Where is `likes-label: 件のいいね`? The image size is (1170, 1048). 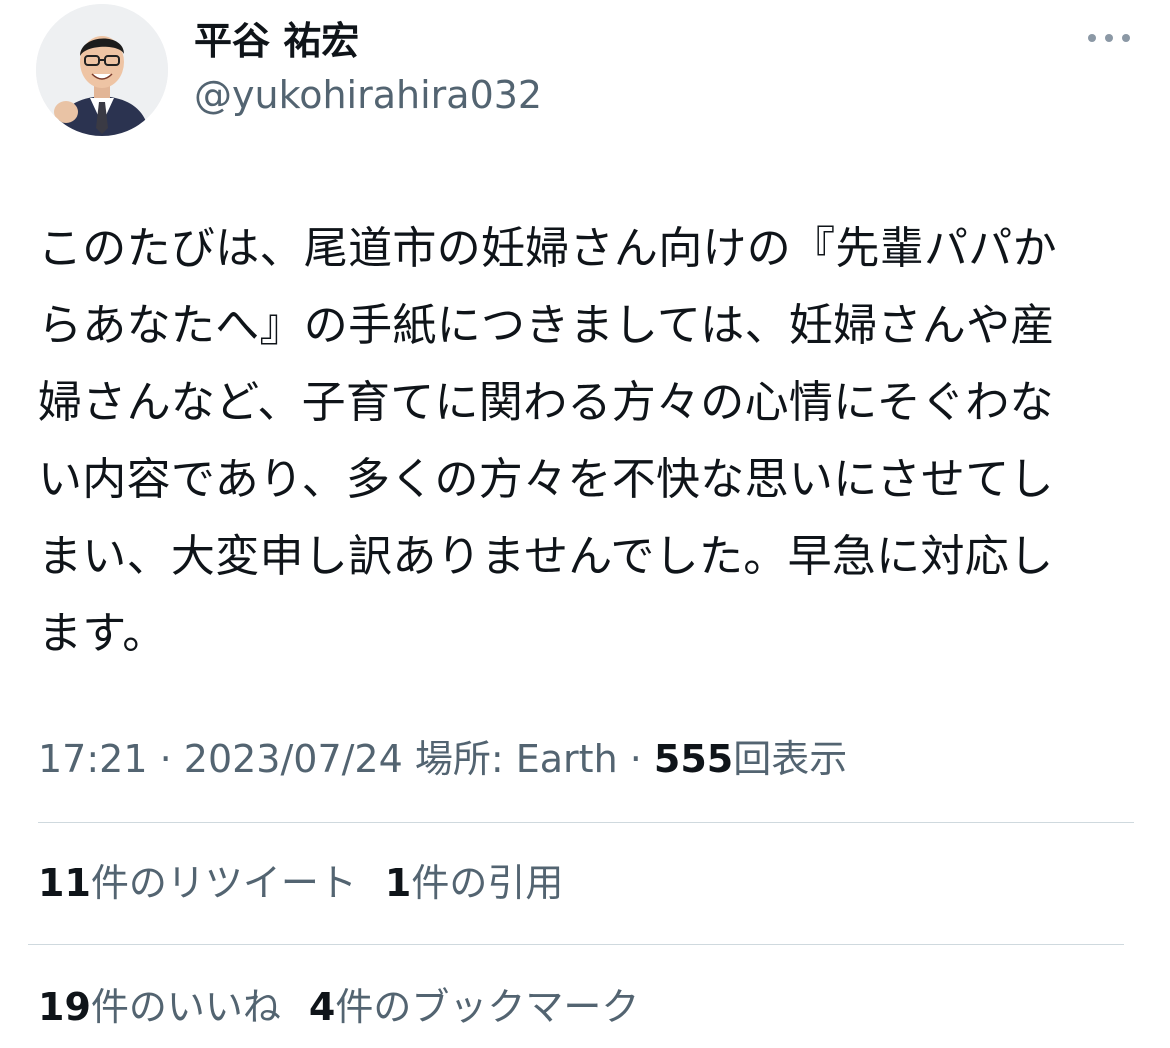 likes-label: 件のいいね is located at coordinates (185, 1007).